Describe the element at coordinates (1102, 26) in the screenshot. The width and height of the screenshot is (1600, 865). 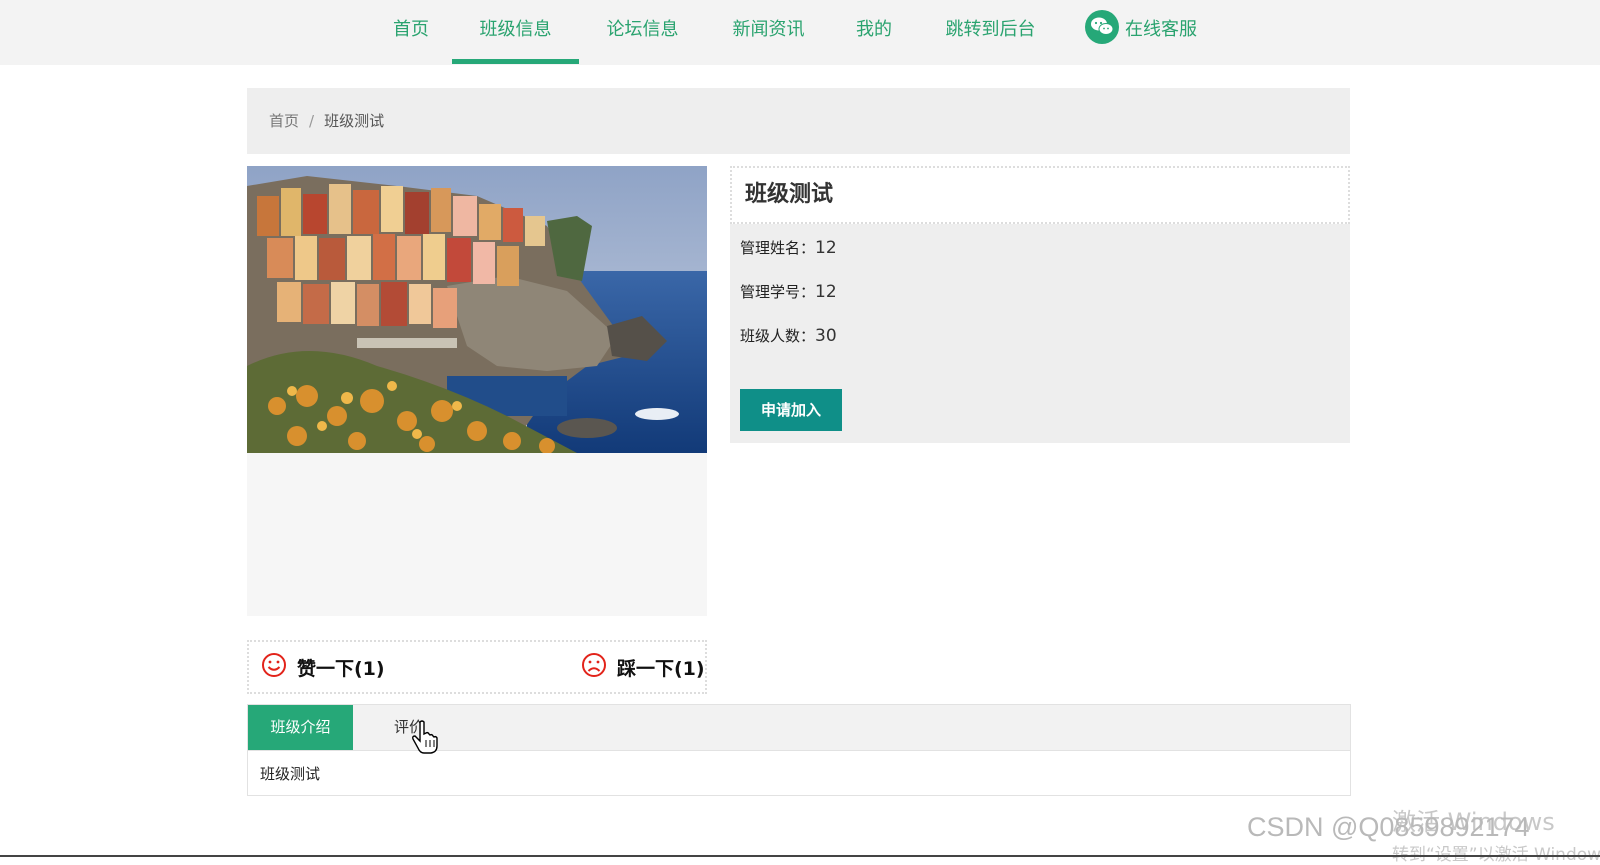
I see `wechat-icon` at that location.